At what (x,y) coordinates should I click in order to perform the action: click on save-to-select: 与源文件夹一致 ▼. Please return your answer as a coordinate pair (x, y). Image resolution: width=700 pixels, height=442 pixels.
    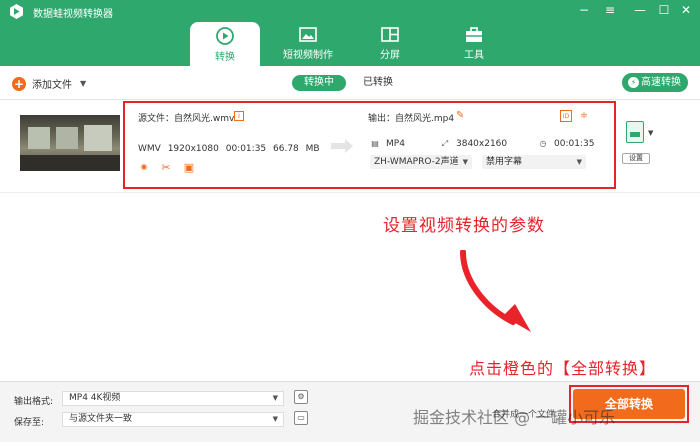
    Looking at the image, I should click on (173, 419).